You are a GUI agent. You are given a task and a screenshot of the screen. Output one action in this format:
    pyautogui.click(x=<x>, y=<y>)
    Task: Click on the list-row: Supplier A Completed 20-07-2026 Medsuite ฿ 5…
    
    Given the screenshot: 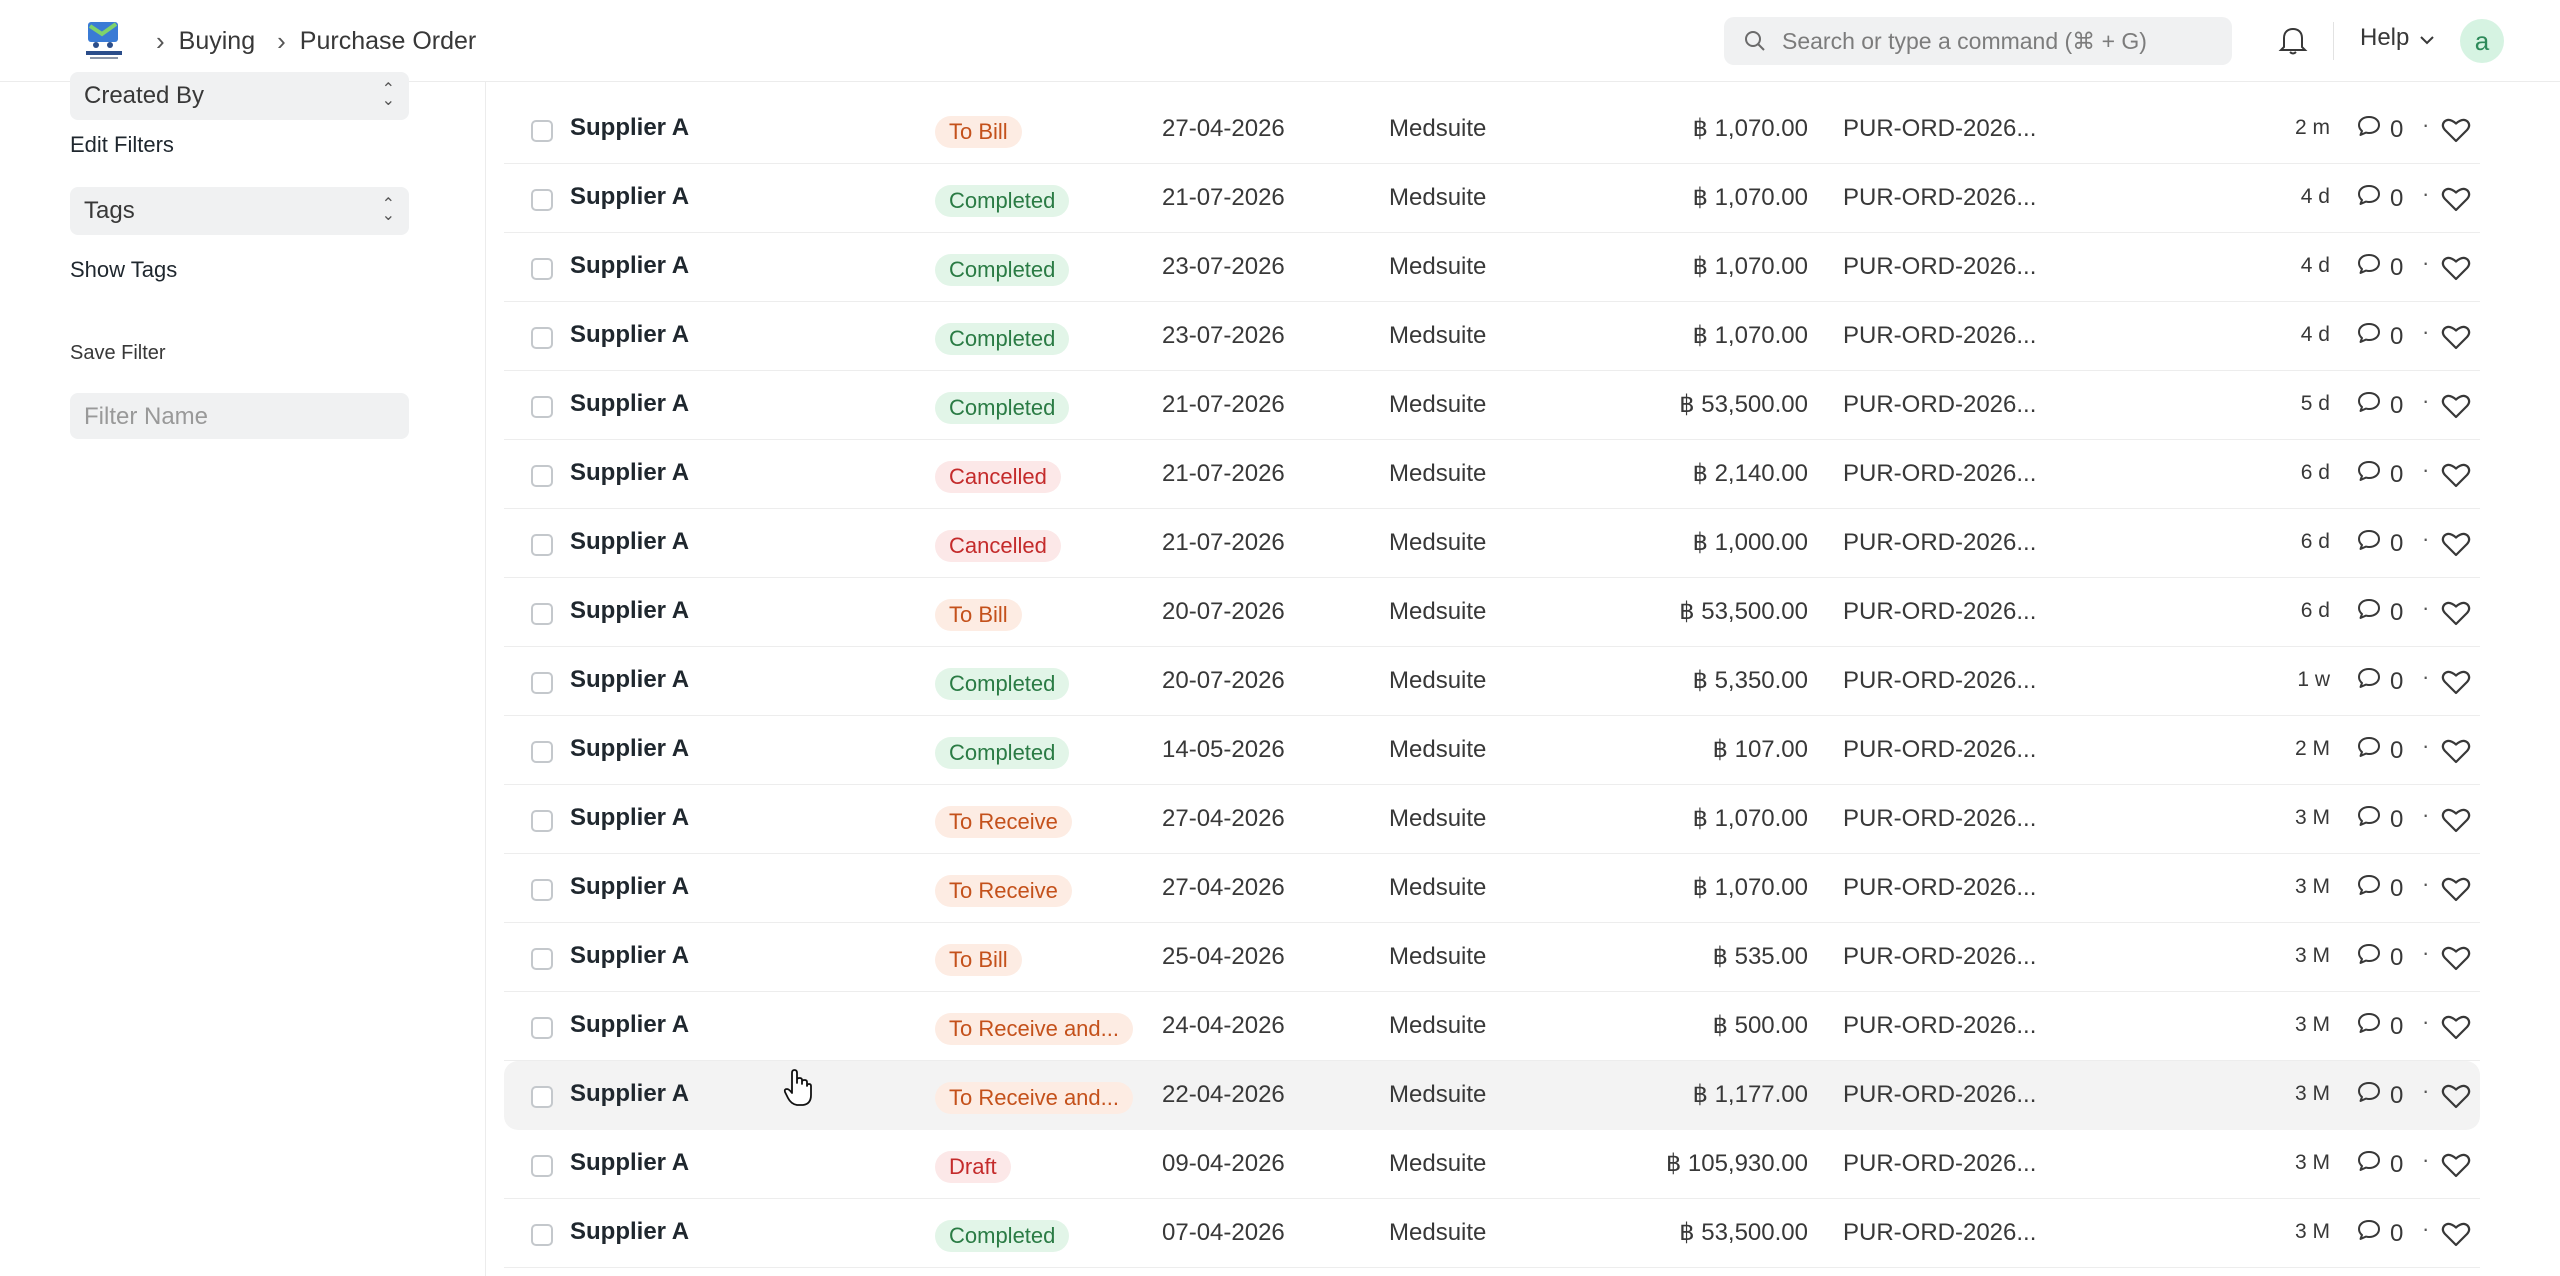 What is the action you would take?
    pyautogui.click(x=1492, y=681)
    